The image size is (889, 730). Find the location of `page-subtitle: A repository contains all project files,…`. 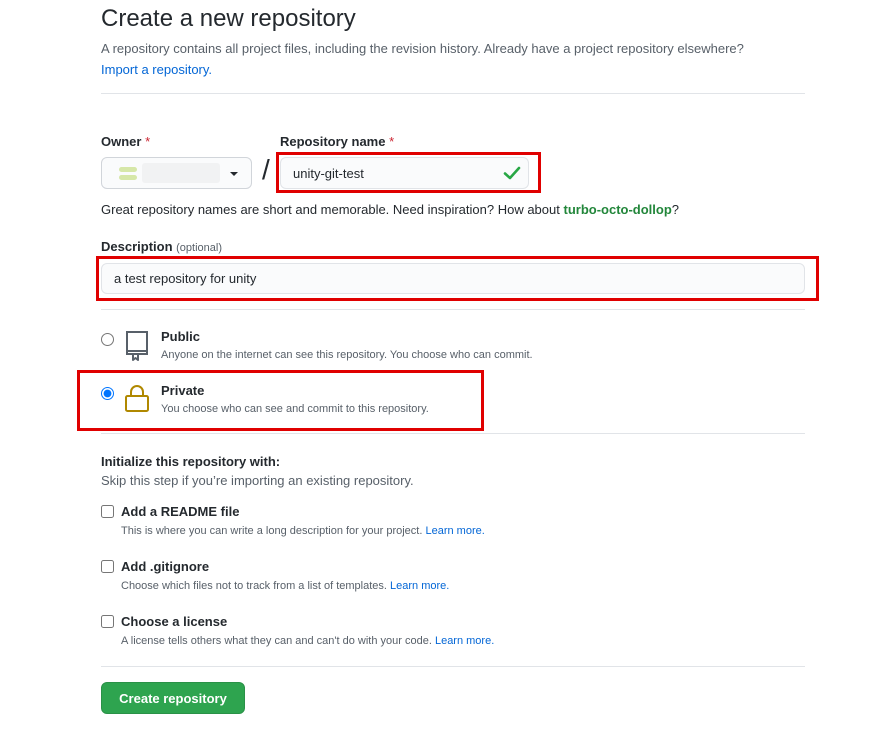

page-subtitle: A repository contains all project files,… is located at coordinates (461, 59).